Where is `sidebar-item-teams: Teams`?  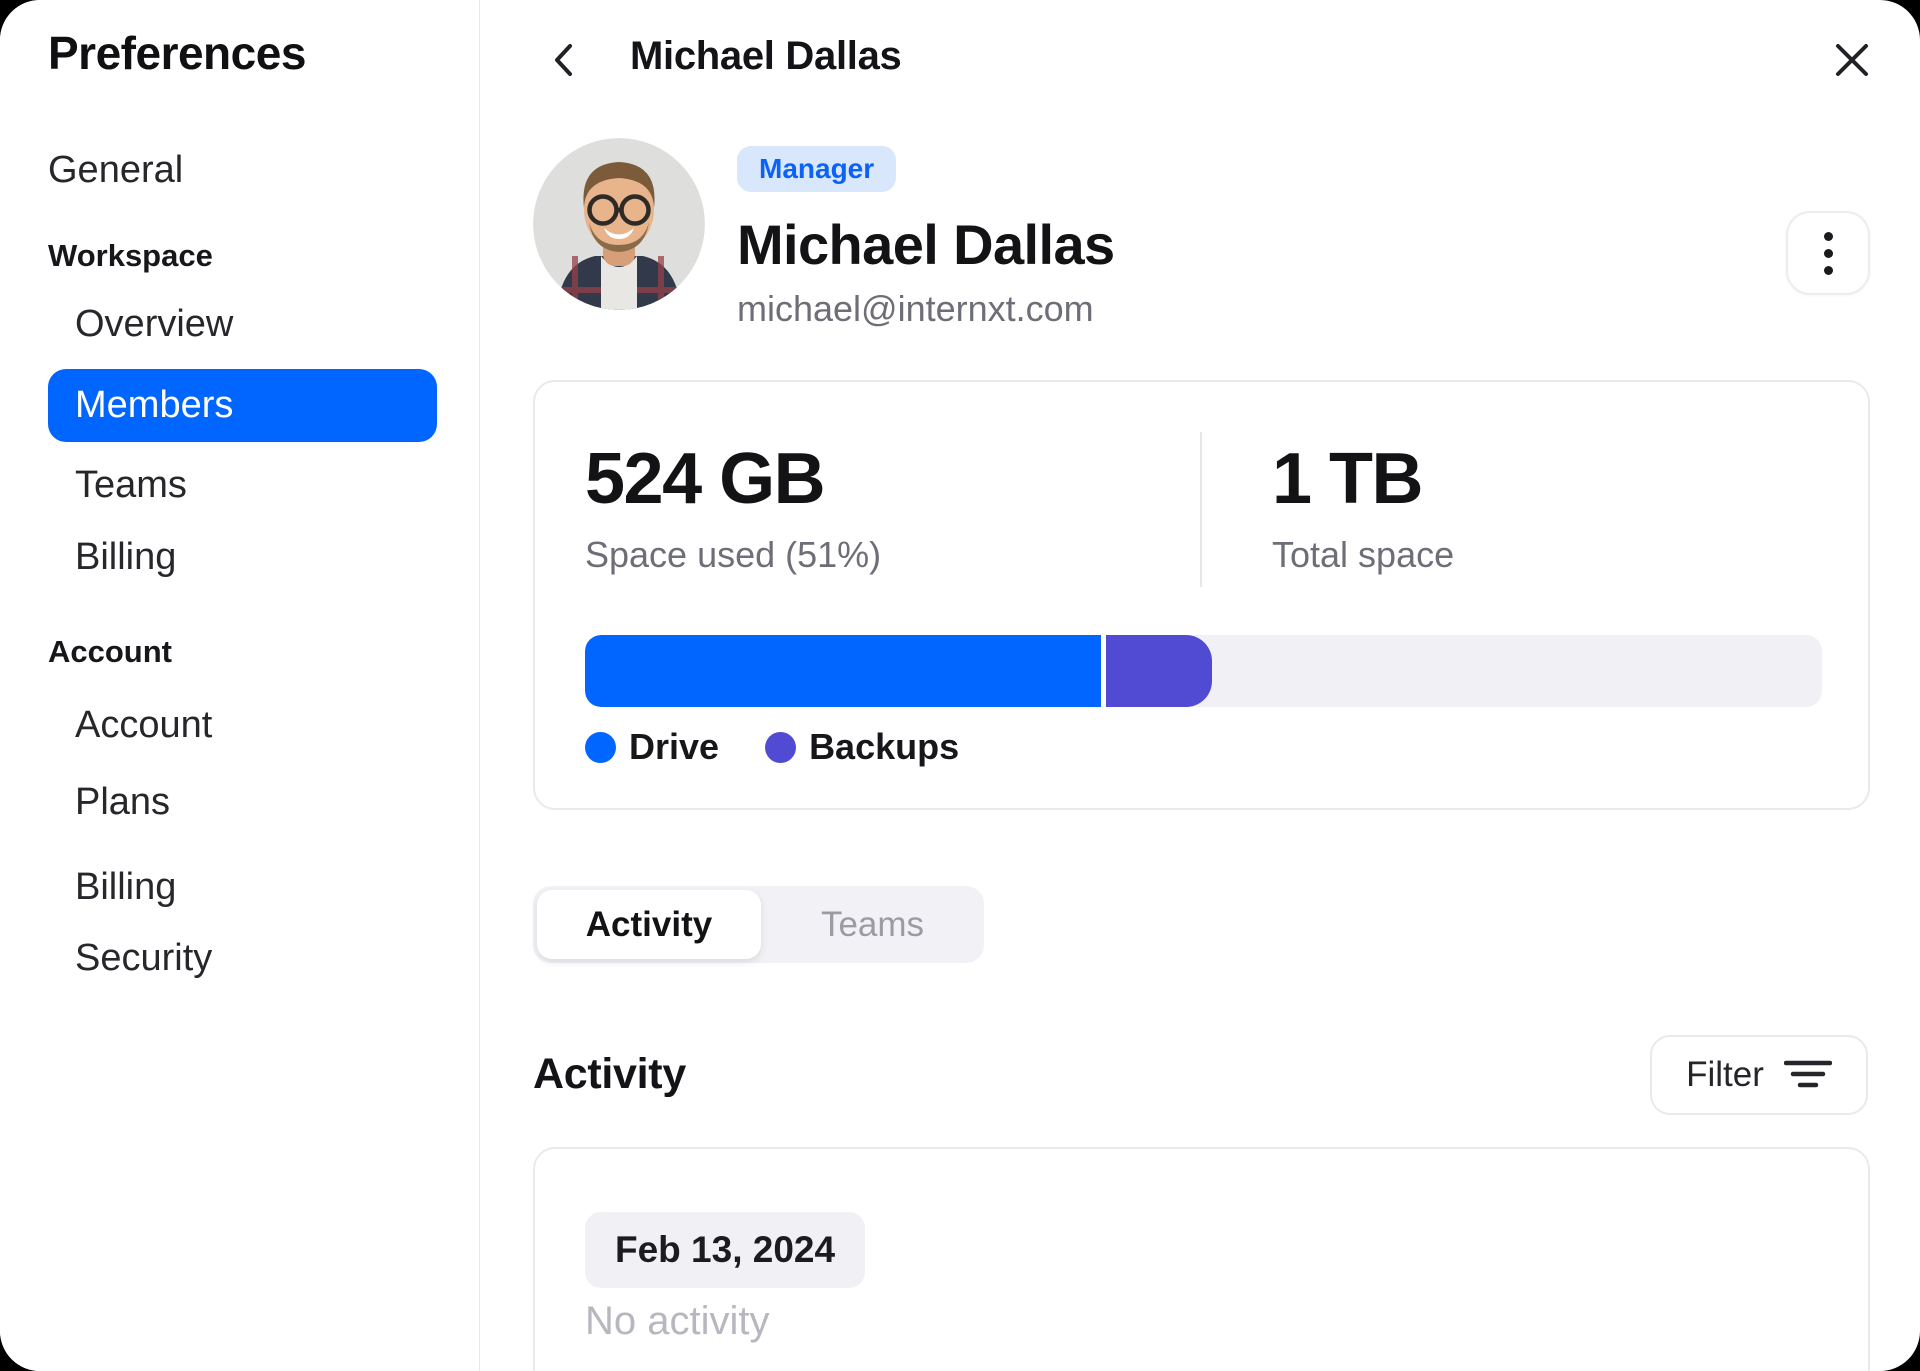
sidebar-item-teams: Teams is located at coordinates (131, 485).